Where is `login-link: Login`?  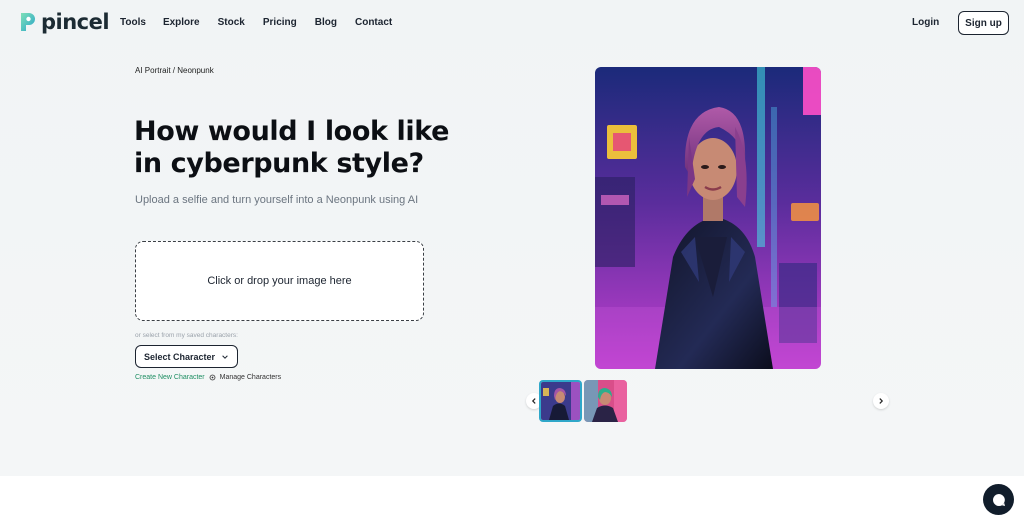
login-link: Login is located at coordinates (925, 22).